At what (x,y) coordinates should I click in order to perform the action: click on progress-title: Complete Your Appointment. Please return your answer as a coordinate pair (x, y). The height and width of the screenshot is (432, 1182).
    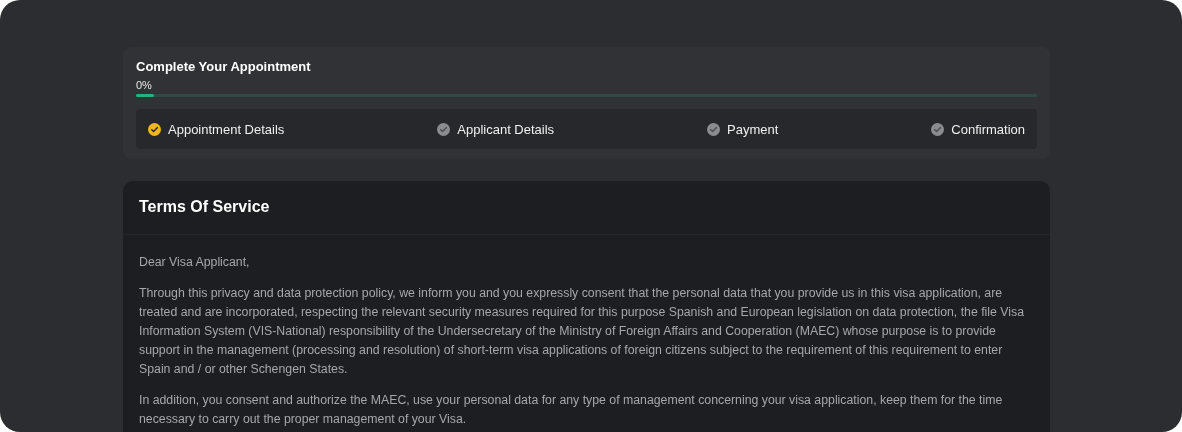
    Looking at the image, I should click on (224, 66).